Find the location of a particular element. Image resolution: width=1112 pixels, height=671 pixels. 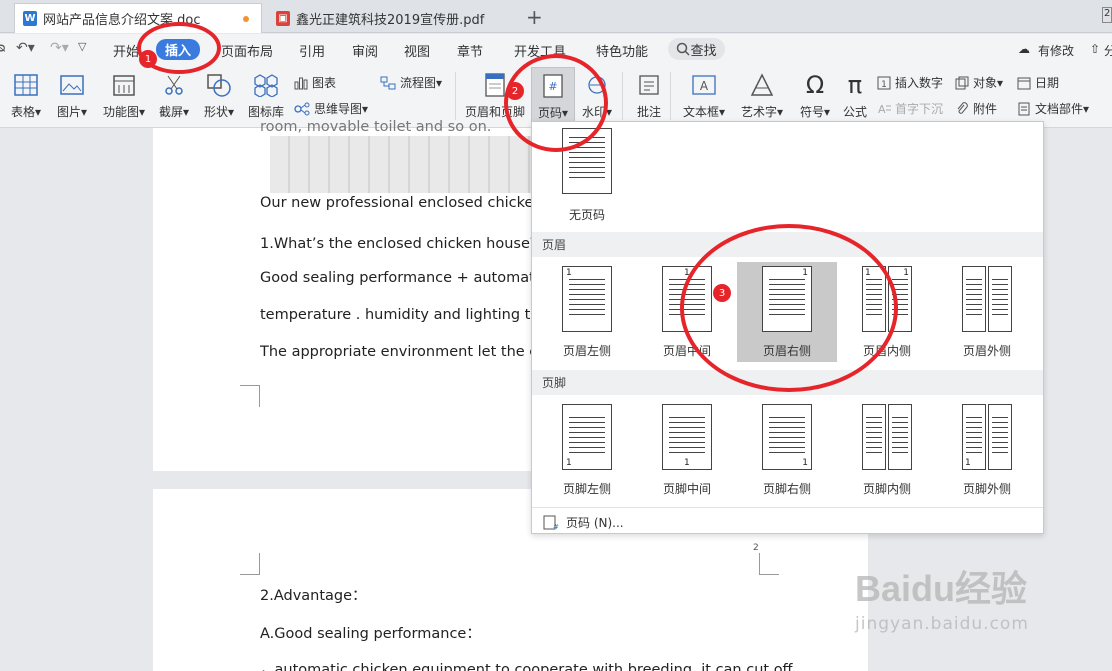

icon-library-label: 图标库 is located at coordinates (265, 112).